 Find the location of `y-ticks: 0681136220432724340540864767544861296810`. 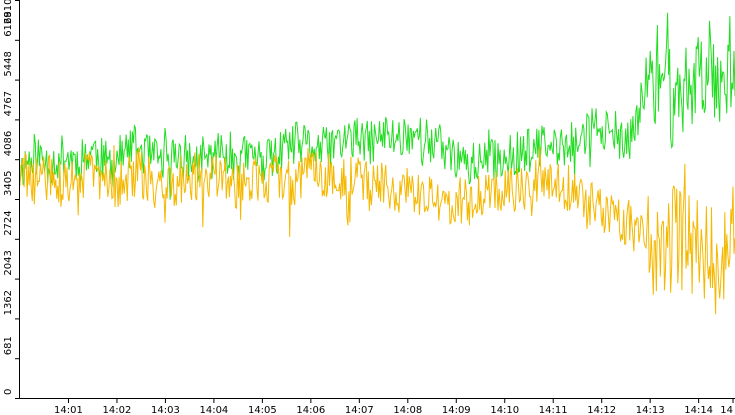

y-ticks: 0681136220432724340540864767544861296810 is located at coordinates (11, 199).